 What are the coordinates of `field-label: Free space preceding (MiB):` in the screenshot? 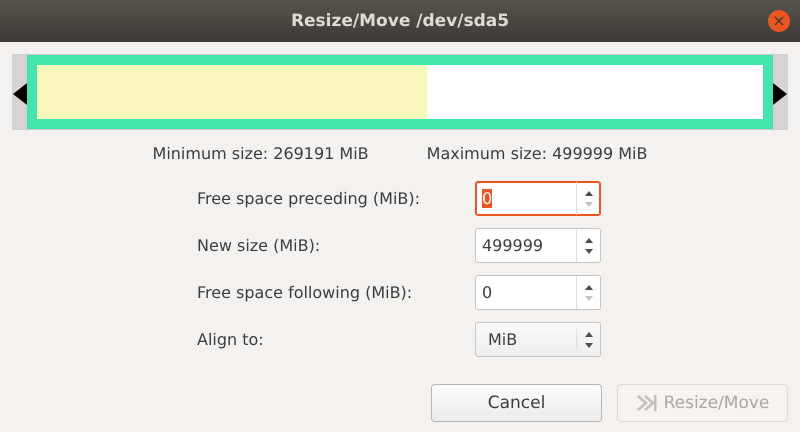 It's located at (309, 198).